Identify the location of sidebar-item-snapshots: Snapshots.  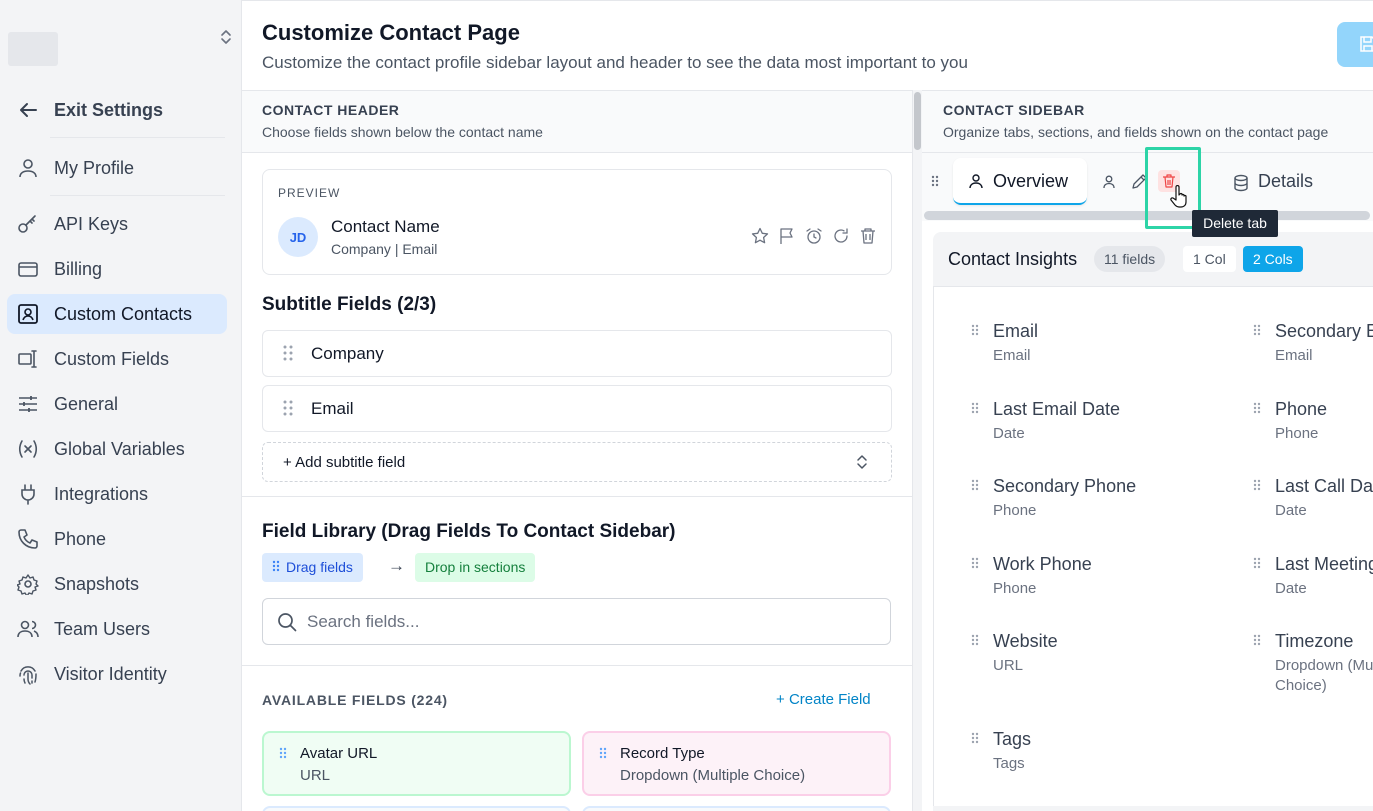
(117, 584).